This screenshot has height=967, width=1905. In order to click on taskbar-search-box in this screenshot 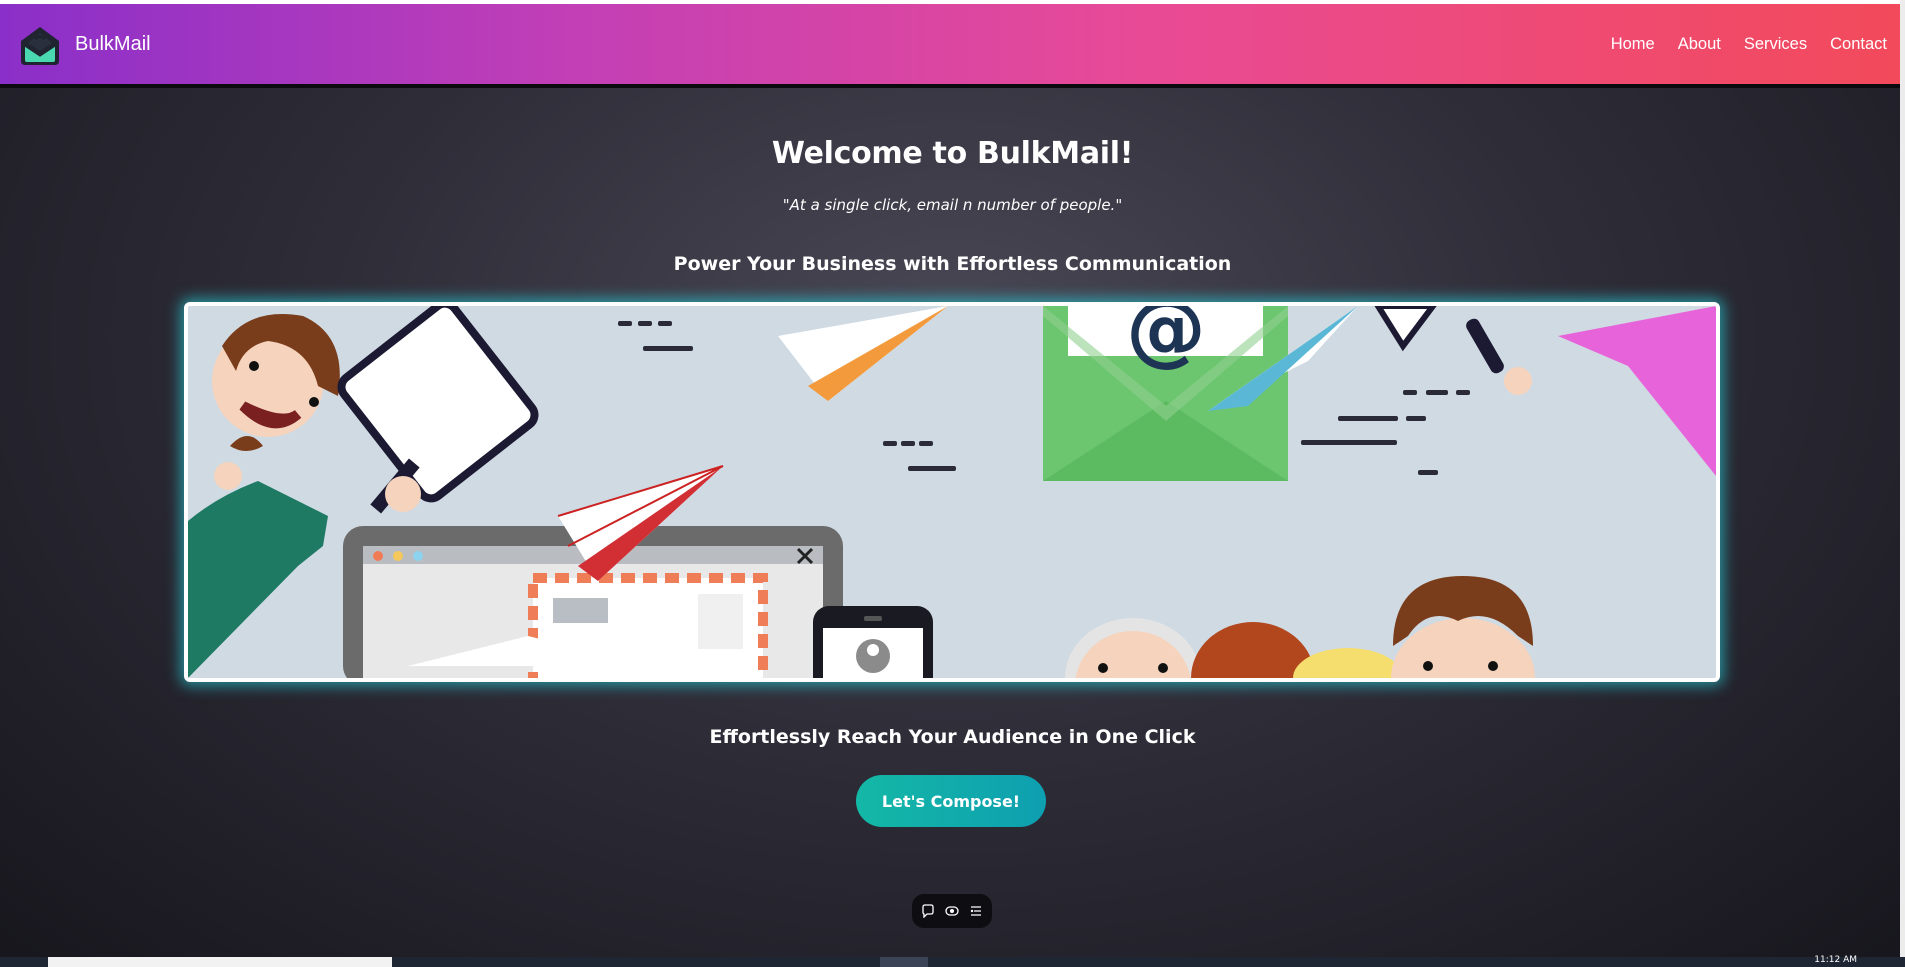, I will do `click(220, 962)`.